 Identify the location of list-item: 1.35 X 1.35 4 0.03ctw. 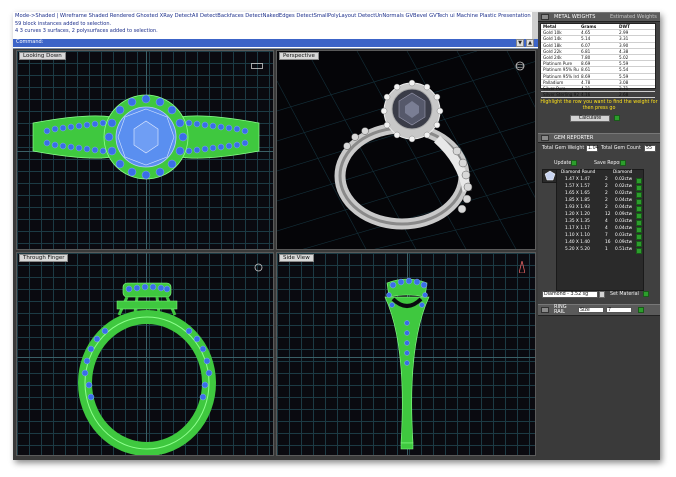
(596, 222).